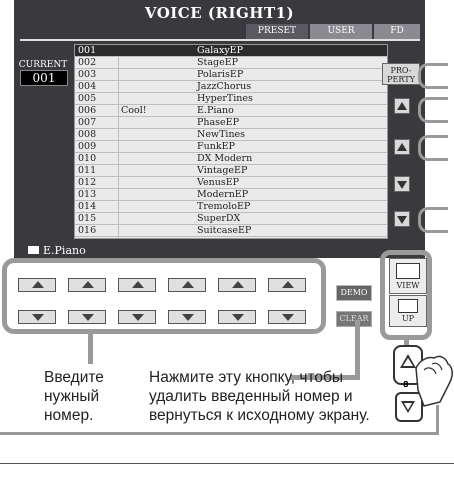 The image size is (454, 485). I want to click on scroll-up-button, so click(402, 147).